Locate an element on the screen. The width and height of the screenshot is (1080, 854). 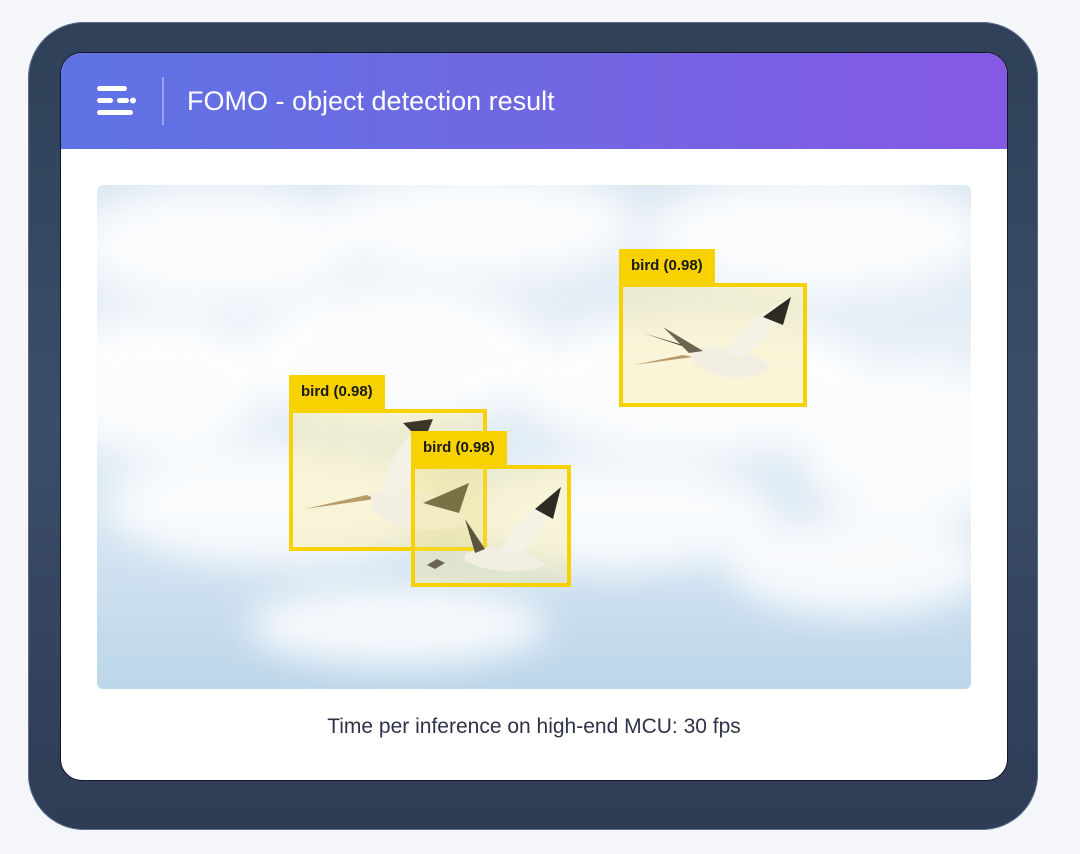
header-bar: FOMO - object detection result is located at coordinates (534, 101).